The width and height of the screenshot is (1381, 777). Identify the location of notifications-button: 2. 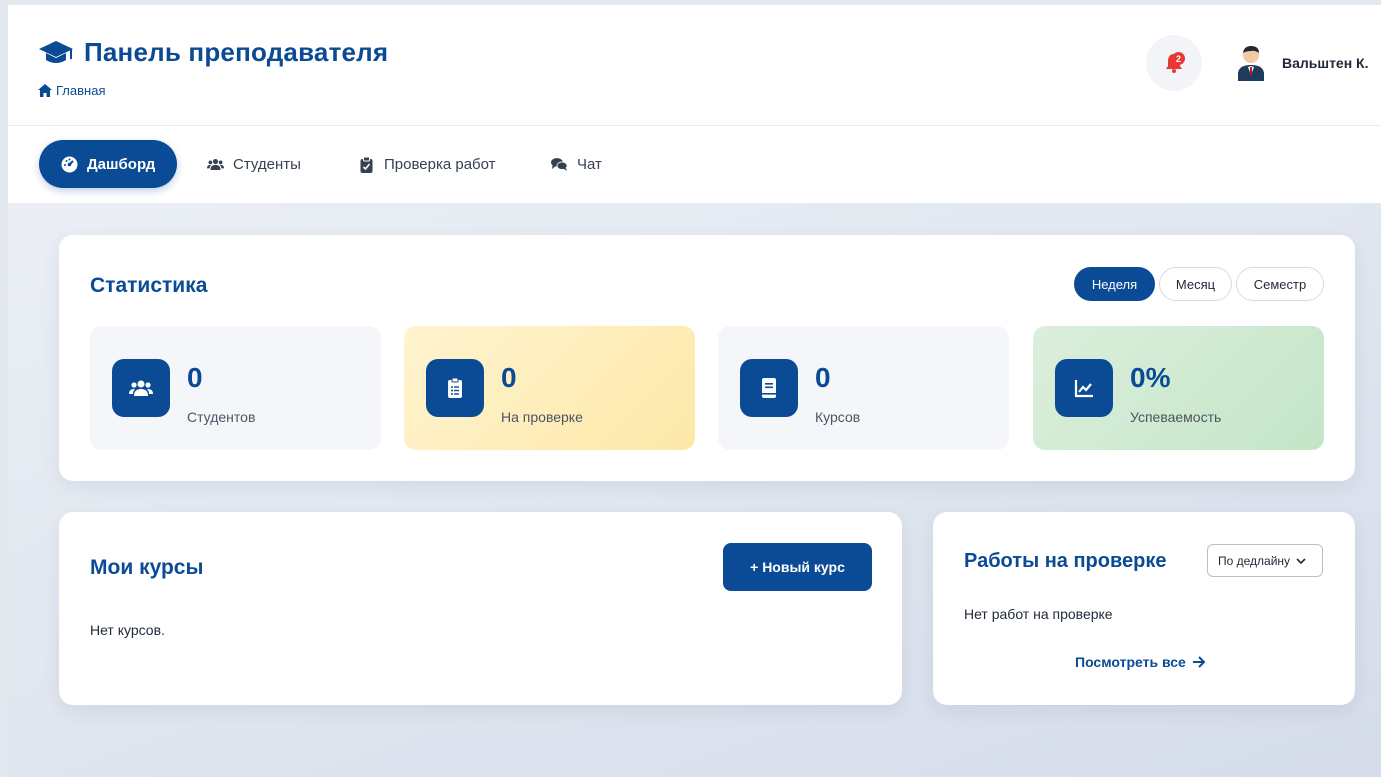
(1174, 63).